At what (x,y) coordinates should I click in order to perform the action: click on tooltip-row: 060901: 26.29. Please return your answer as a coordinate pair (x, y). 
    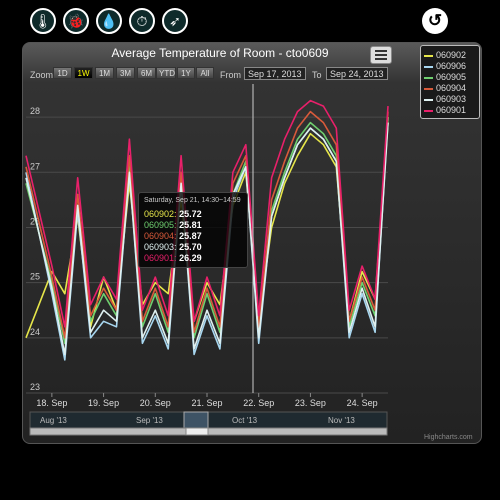
    Looking at the image, I should click on (173, 258).